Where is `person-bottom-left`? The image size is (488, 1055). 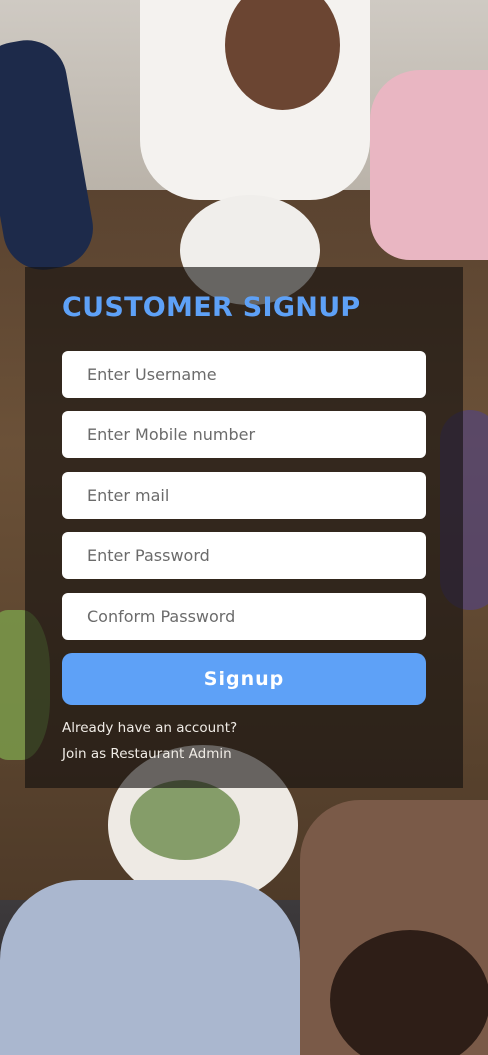 person-bottom-left is located at coordinates (150, 967).